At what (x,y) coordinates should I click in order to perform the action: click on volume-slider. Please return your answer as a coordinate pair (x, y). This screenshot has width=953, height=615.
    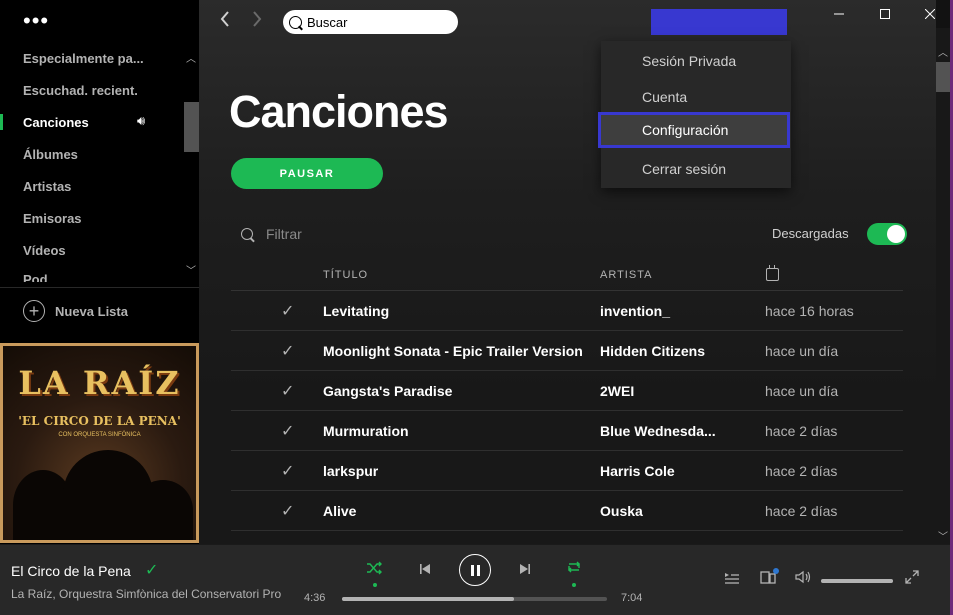
    Looking at the image, I should click on (857, 581).